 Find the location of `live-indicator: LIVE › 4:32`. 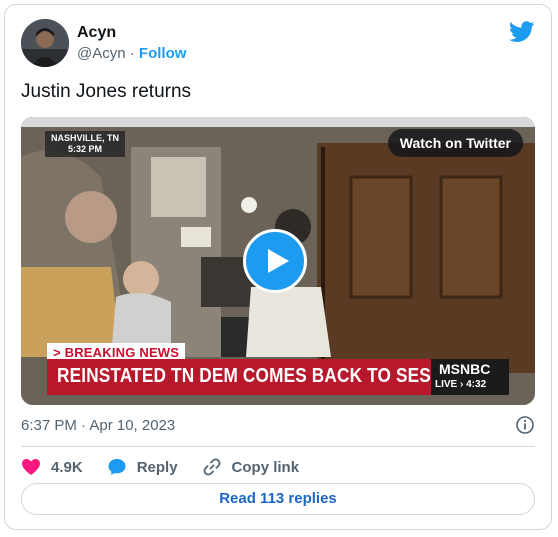

live-indicator: LIVE › 4:32 is located at coordinates (461, 384).